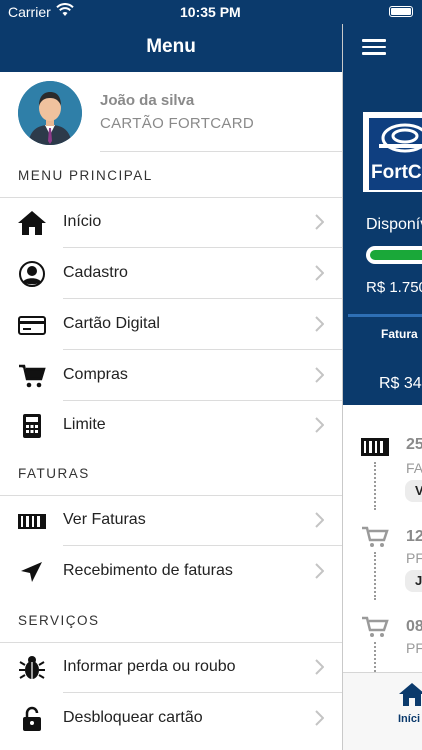 The width and height of the screenshot is (422, 750). What do you see at coordinates (171, 48) in the screenshot?
I see `drawer-title: Menu` at bounding box center [171, 48].